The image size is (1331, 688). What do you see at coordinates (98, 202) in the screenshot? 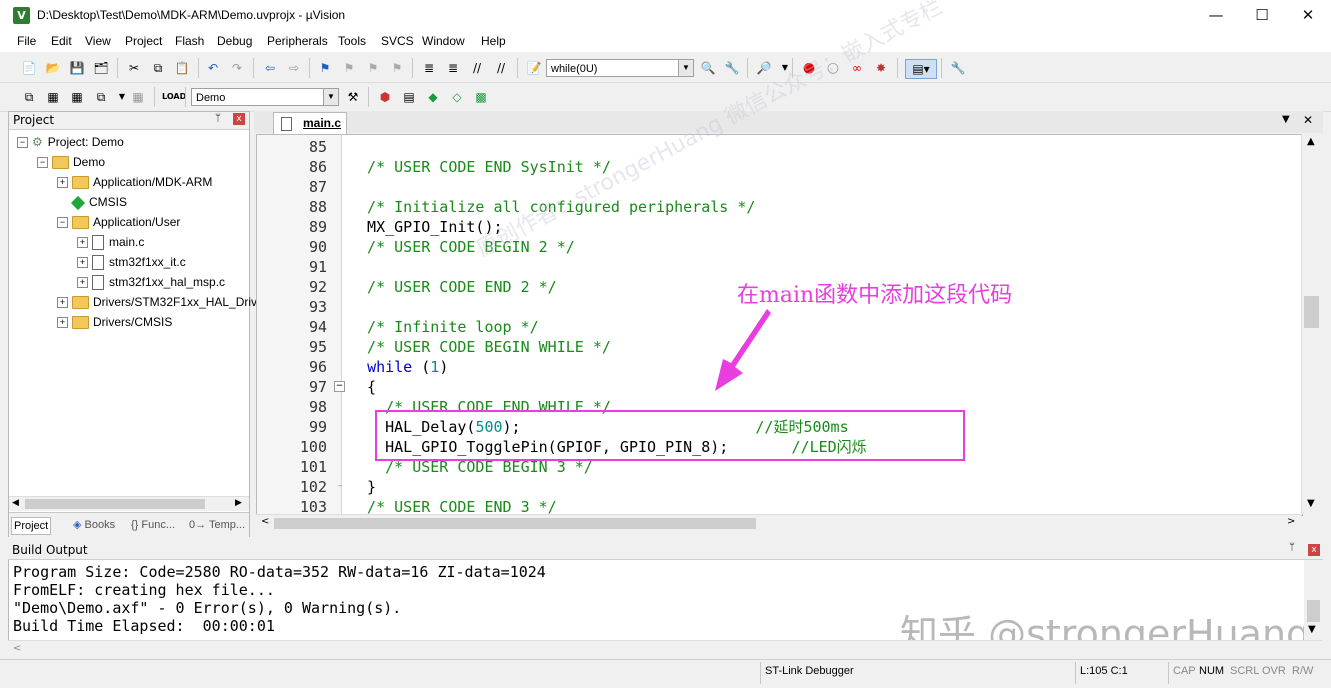
I see `tree-item-cmsis: CMSIS` at bounding box center [98, 202].